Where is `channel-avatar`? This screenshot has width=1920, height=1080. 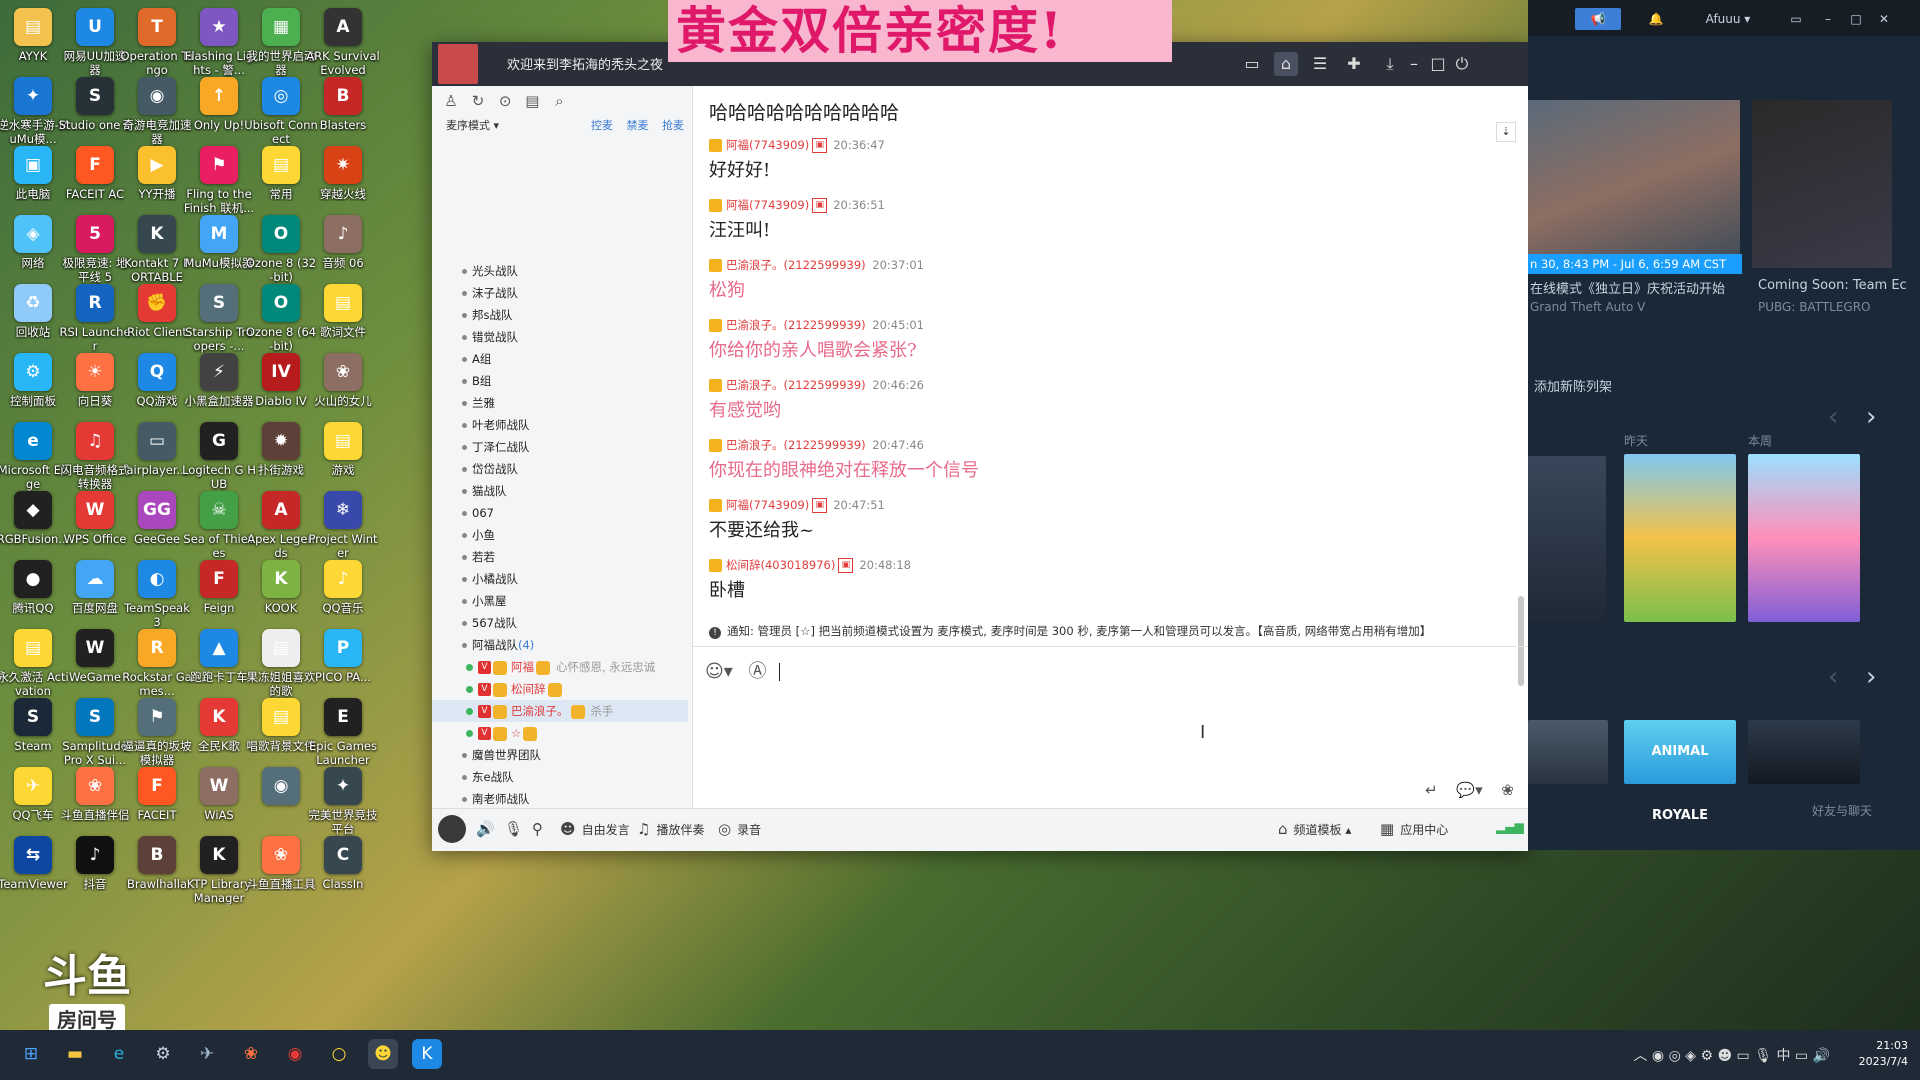
channel-avatar is located at coordinates (458, 64).